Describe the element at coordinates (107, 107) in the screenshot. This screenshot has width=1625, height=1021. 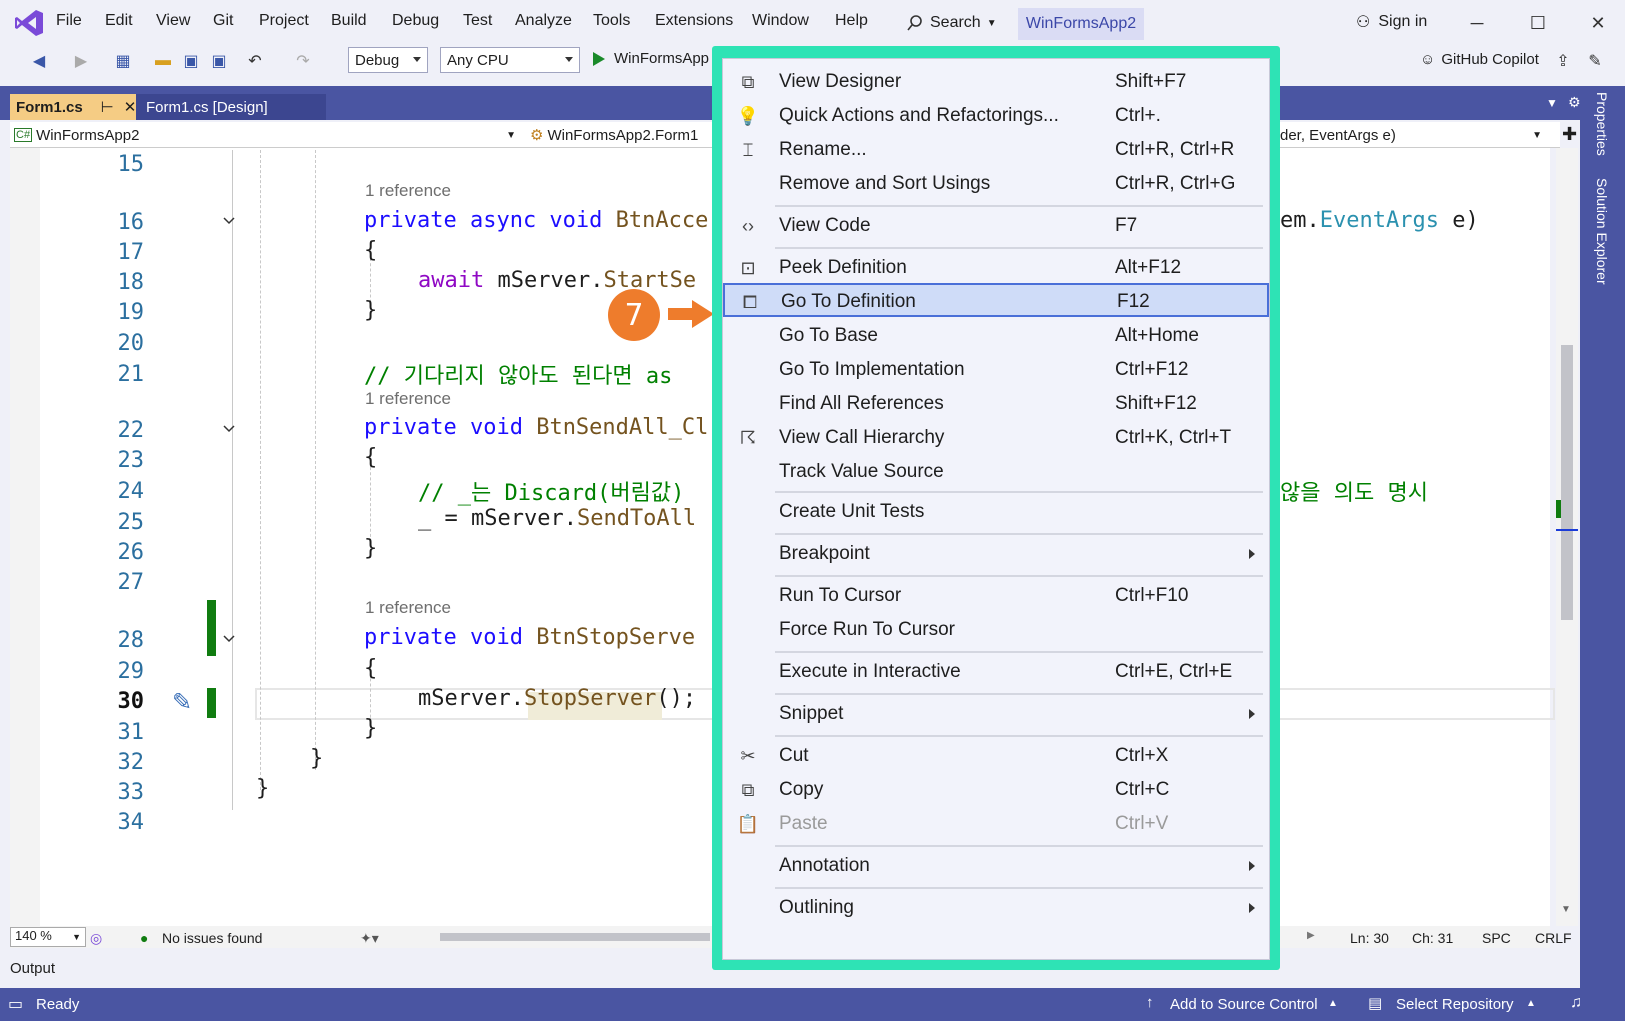
I see `pin-icon: ⊢` at that location.